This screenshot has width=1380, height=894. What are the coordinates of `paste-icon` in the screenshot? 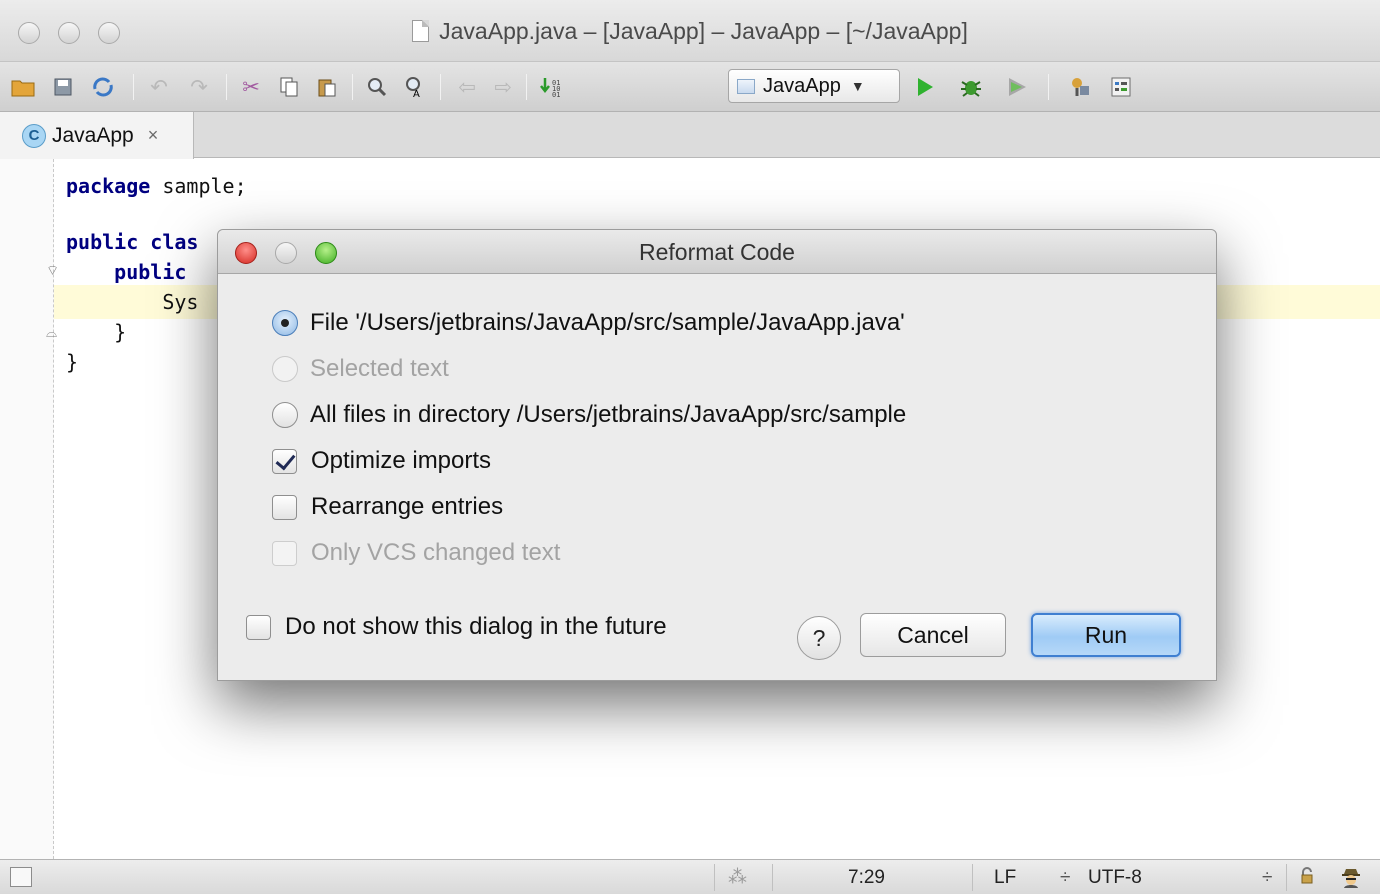 It's located at (327, 87).